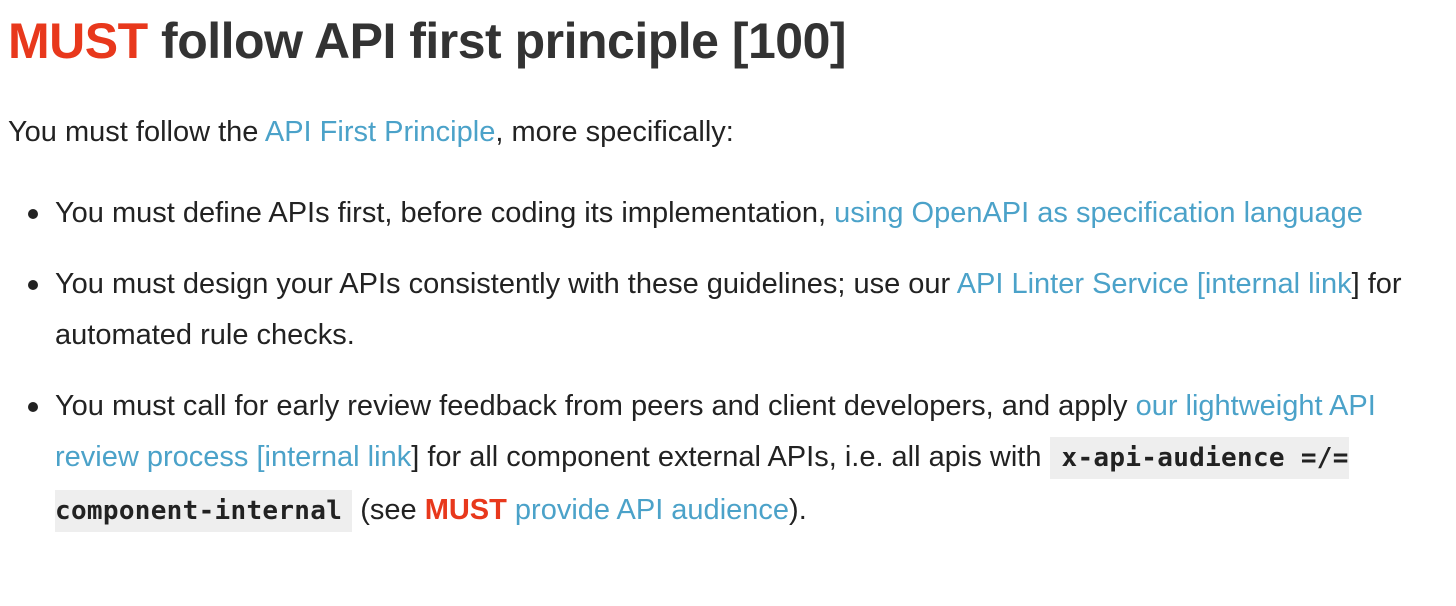 This screenshot has height=606, width=1456. What do you see at coordinates (1154, 284) in the screenshot?
I see `api-linter-service-link: API Linter Service [internal link` at bounding box center [1154, 284].